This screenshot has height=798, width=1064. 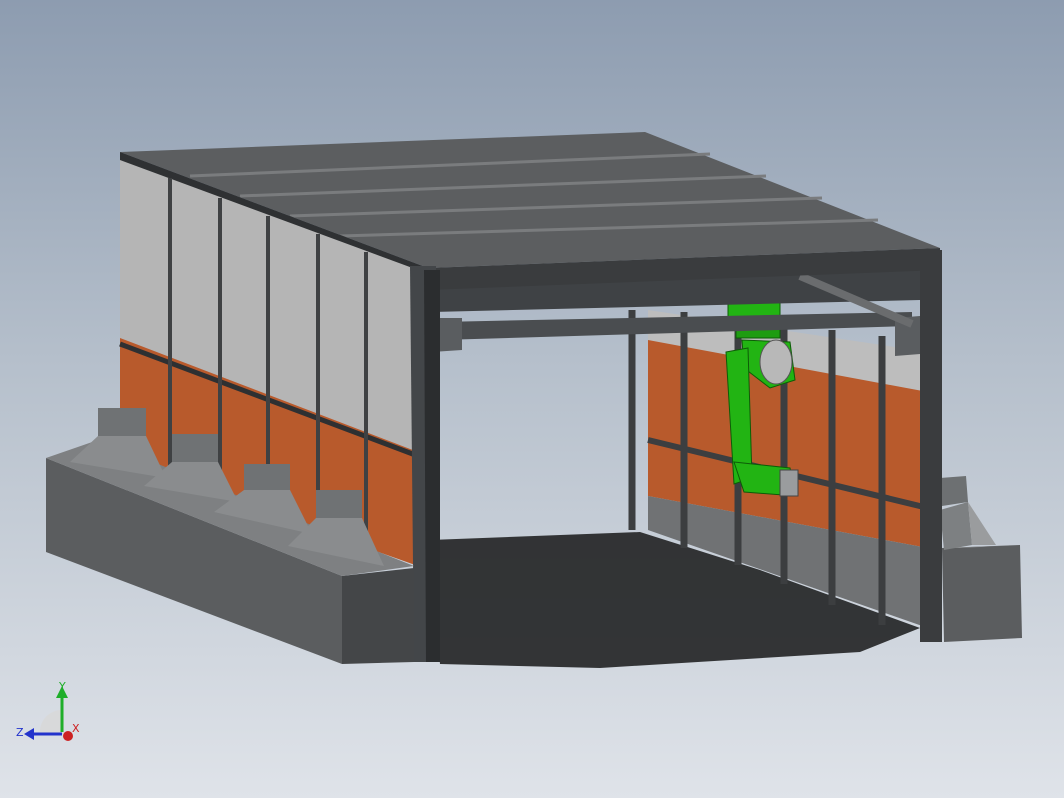 I want to click on right-base-block, so click(x=981, y=559).